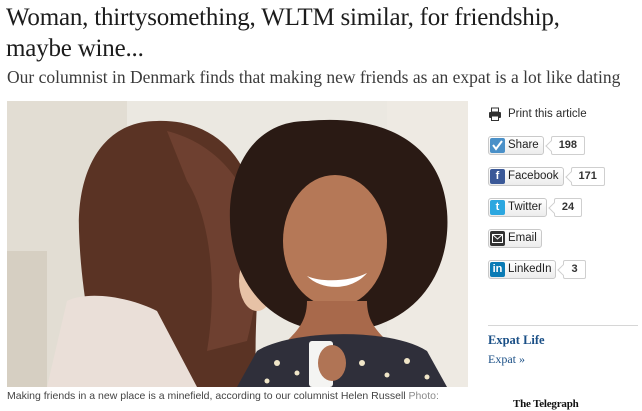  Describe the element at coordinates (423, 396) in the screenshot. I see `photo-credit: Photo:` at that location.